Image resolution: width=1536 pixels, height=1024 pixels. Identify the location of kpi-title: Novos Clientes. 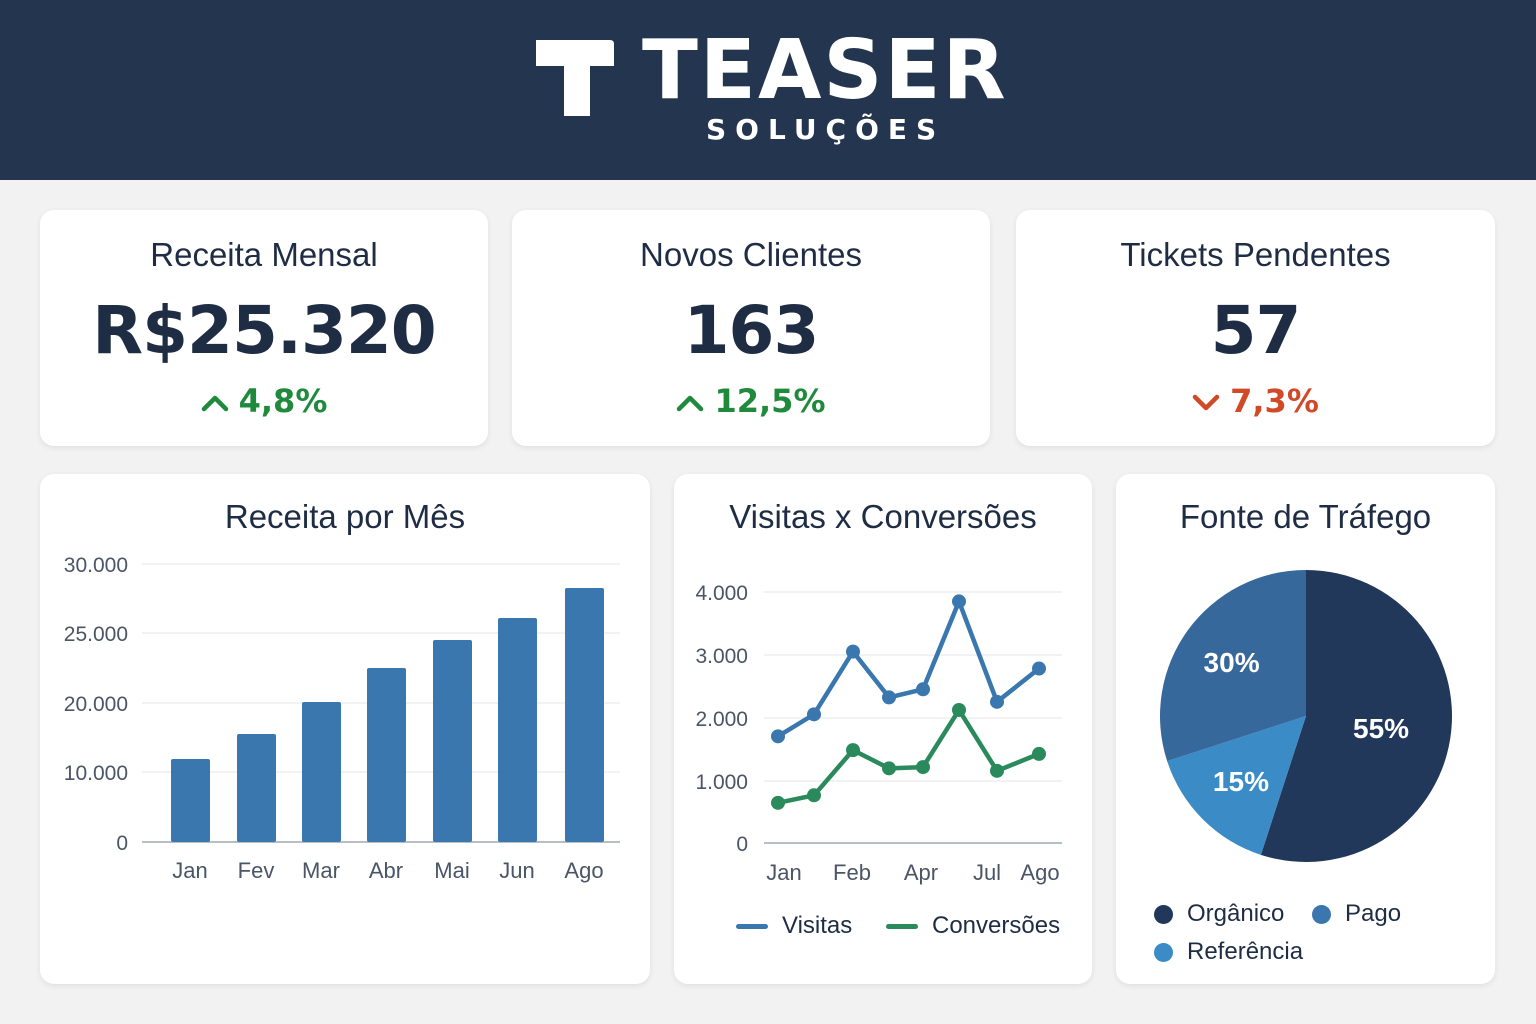
(751, 254).